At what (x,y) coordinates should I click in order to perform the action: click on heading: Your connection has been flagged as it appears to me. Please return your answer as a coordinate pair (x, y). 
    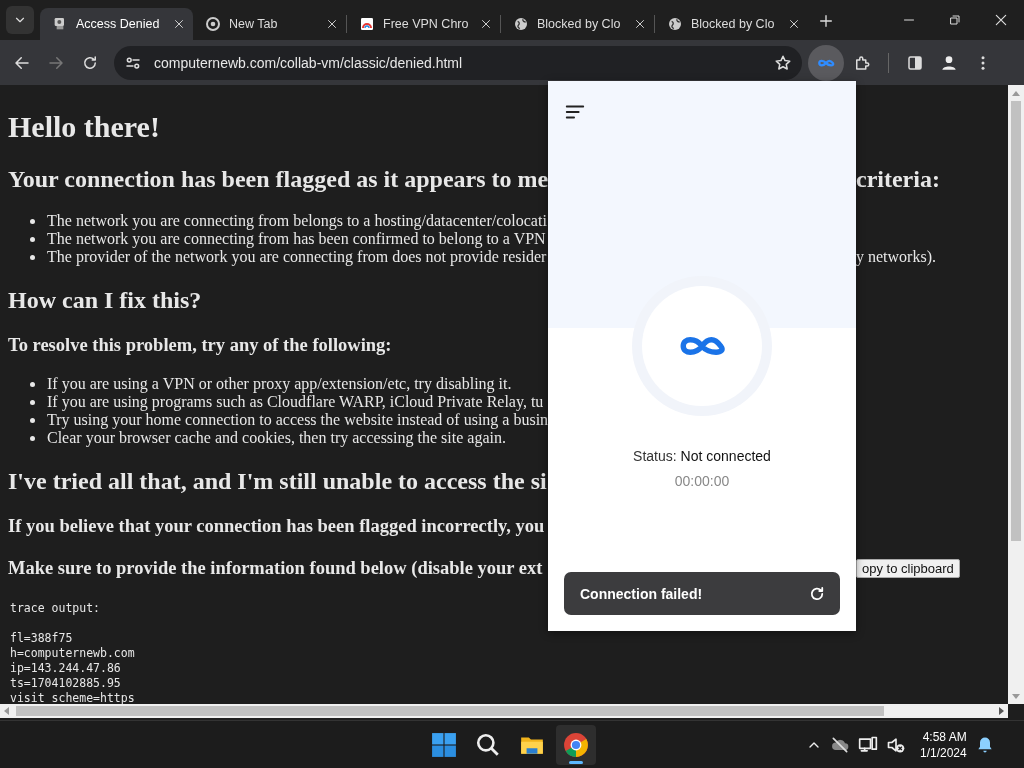
    Looking at the image, I should click on (278, 179).